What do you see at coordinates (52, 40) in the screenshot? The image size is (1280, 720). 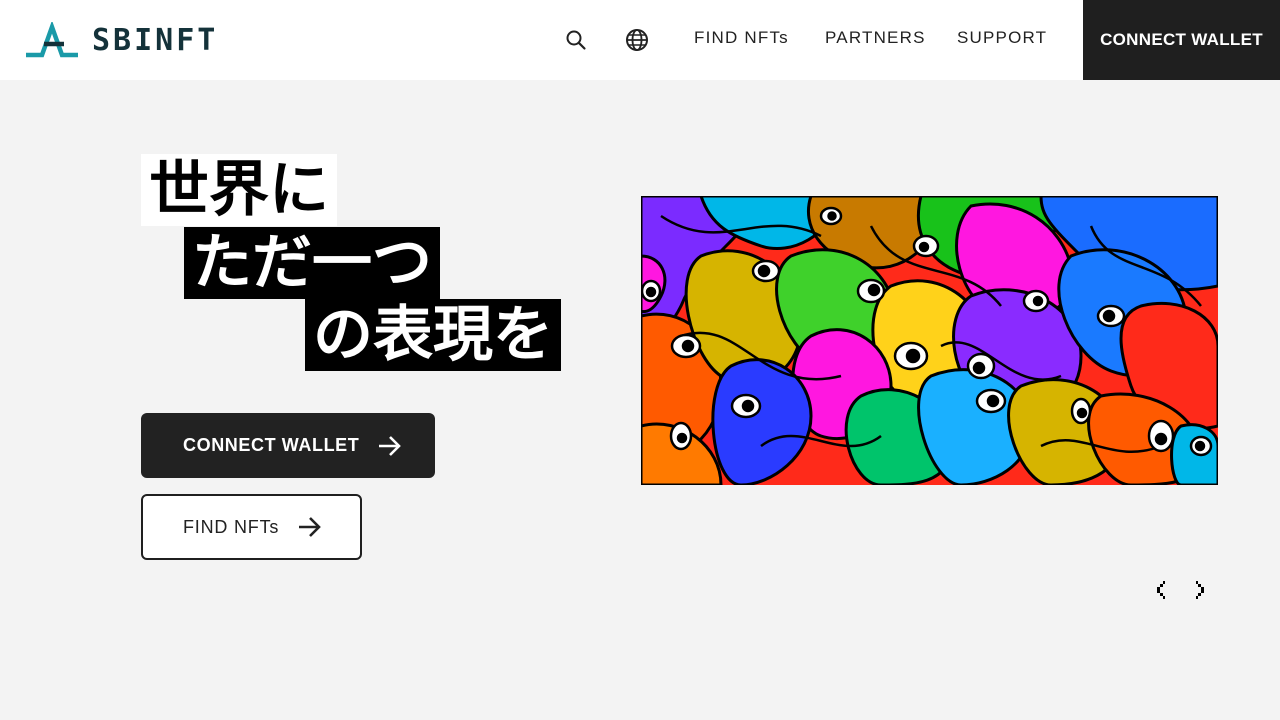 I see `sbinft-logo-mark-icon` at bounding box center [52, 40].